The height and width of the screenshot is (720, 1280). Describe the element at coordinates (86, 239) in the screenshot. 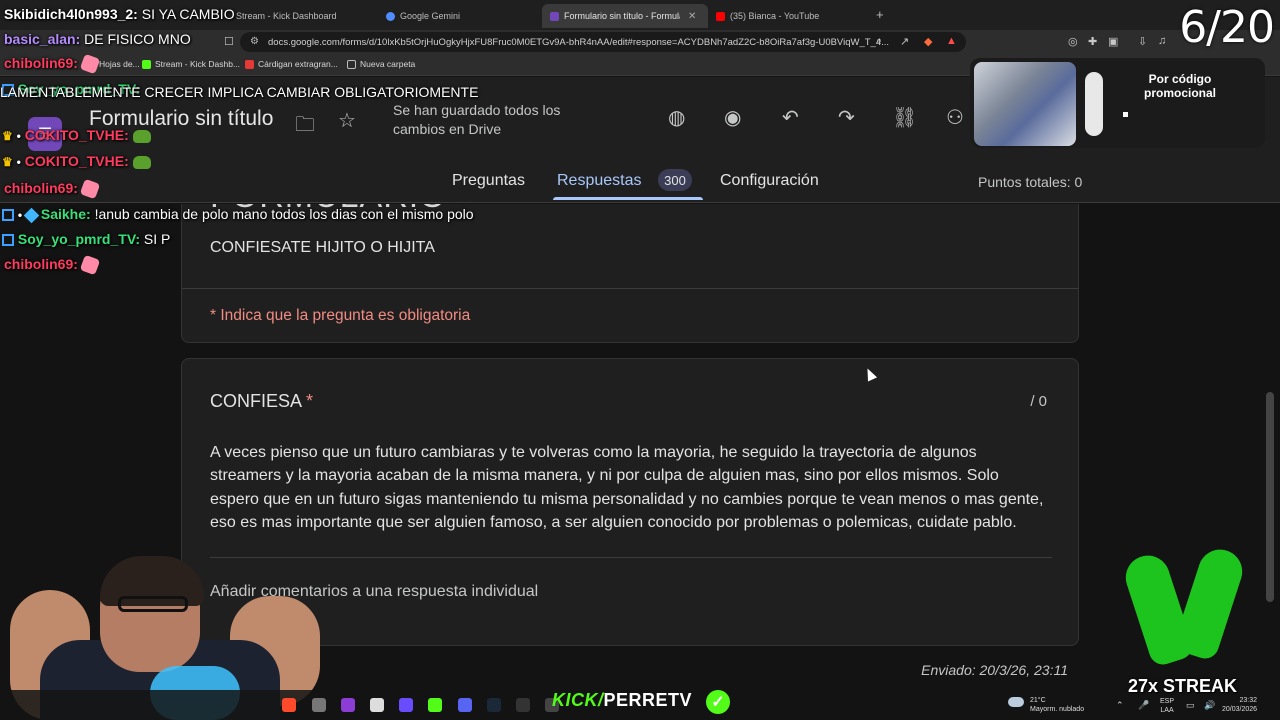

I see `chat-message: Soy_yo_pmrd_TV: SI P` at that location.